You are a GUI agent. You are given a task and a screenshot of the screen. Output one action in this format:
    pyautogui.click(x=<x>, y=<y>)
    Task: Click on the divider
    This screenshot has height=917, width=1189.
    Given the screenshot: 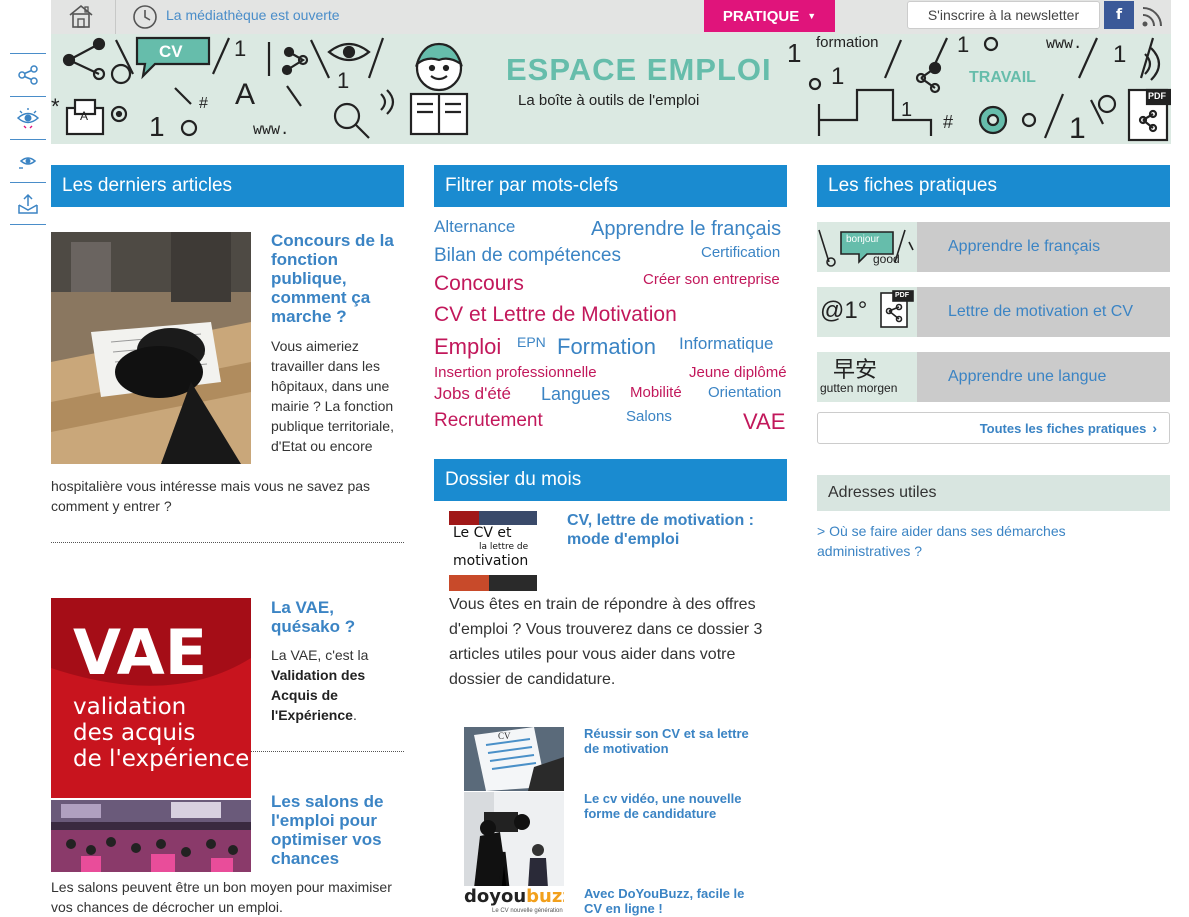 What is the action you would take?
    pyautogui.click(x=227, y=542)
    